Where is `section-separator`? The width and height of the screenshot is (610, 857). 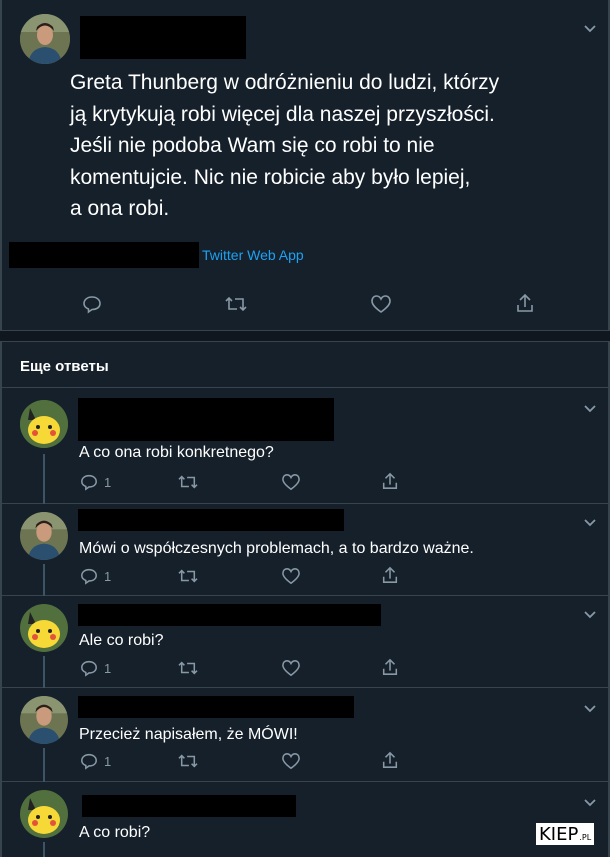 section-separator is located at coordinates (305, 336).